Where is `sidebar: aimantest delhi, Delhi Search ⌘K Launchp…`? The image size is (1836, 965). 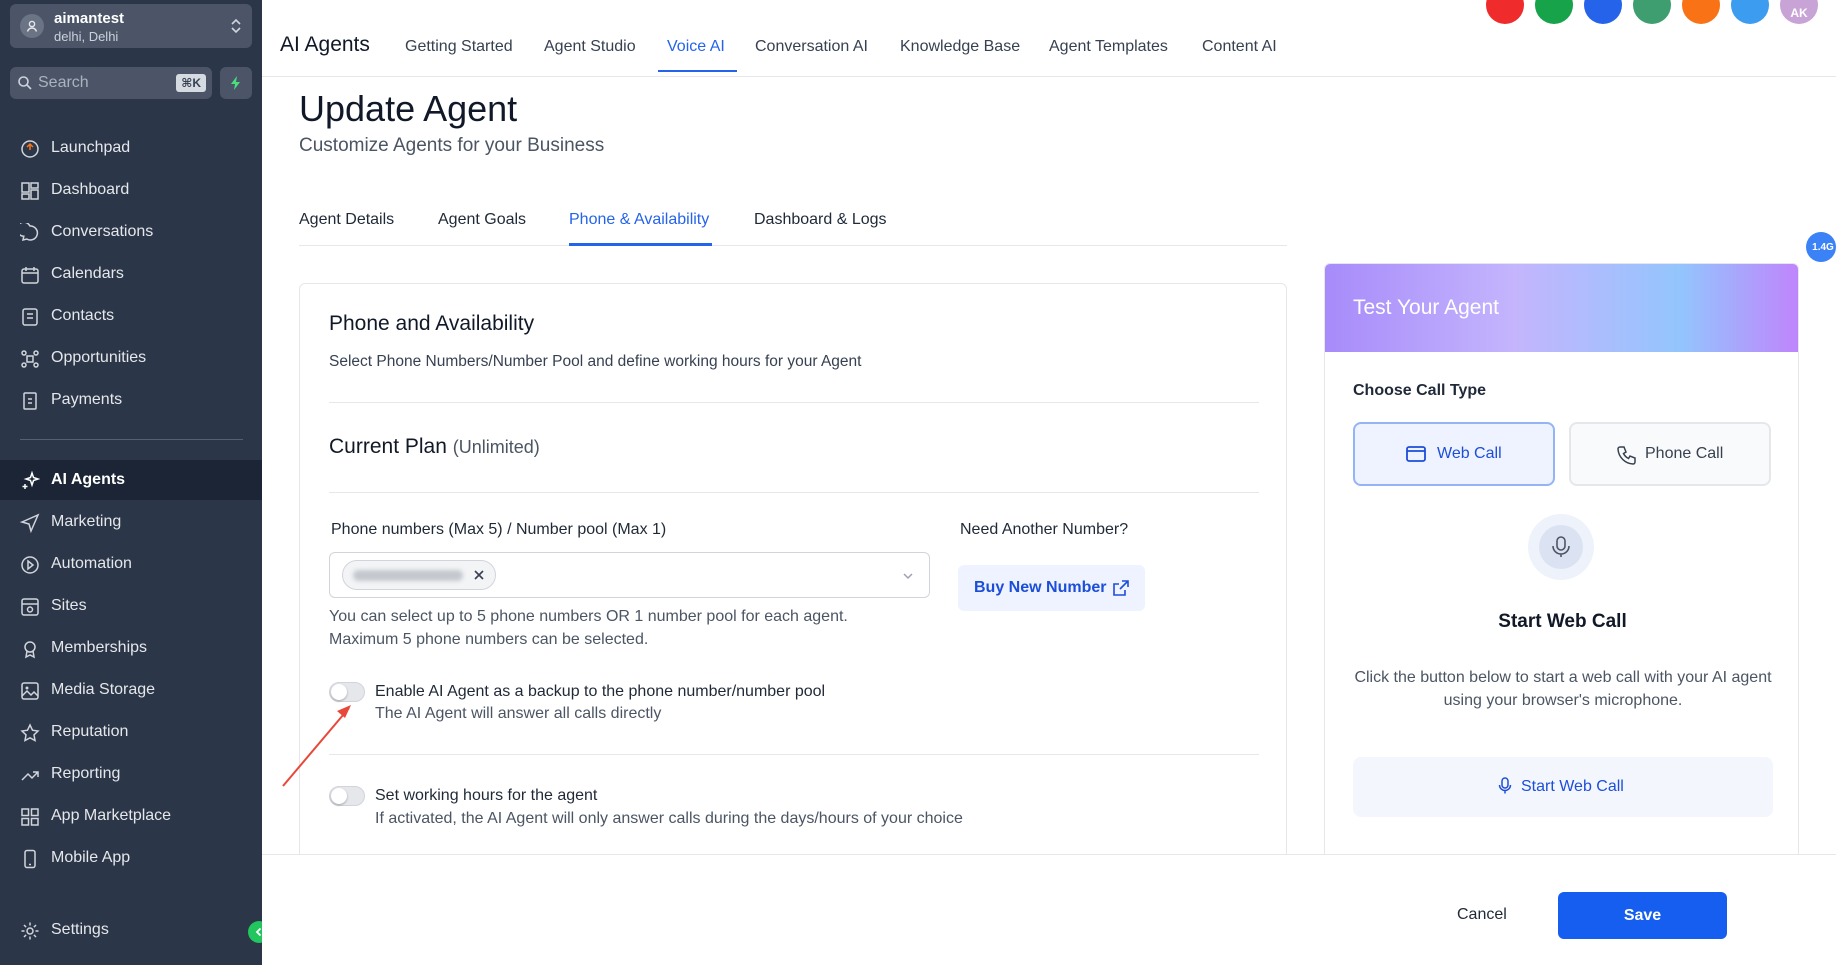 sidebar: aimantest delhi, Delhi Search ⌘K Launchp… is located at coordinates (131, 482).